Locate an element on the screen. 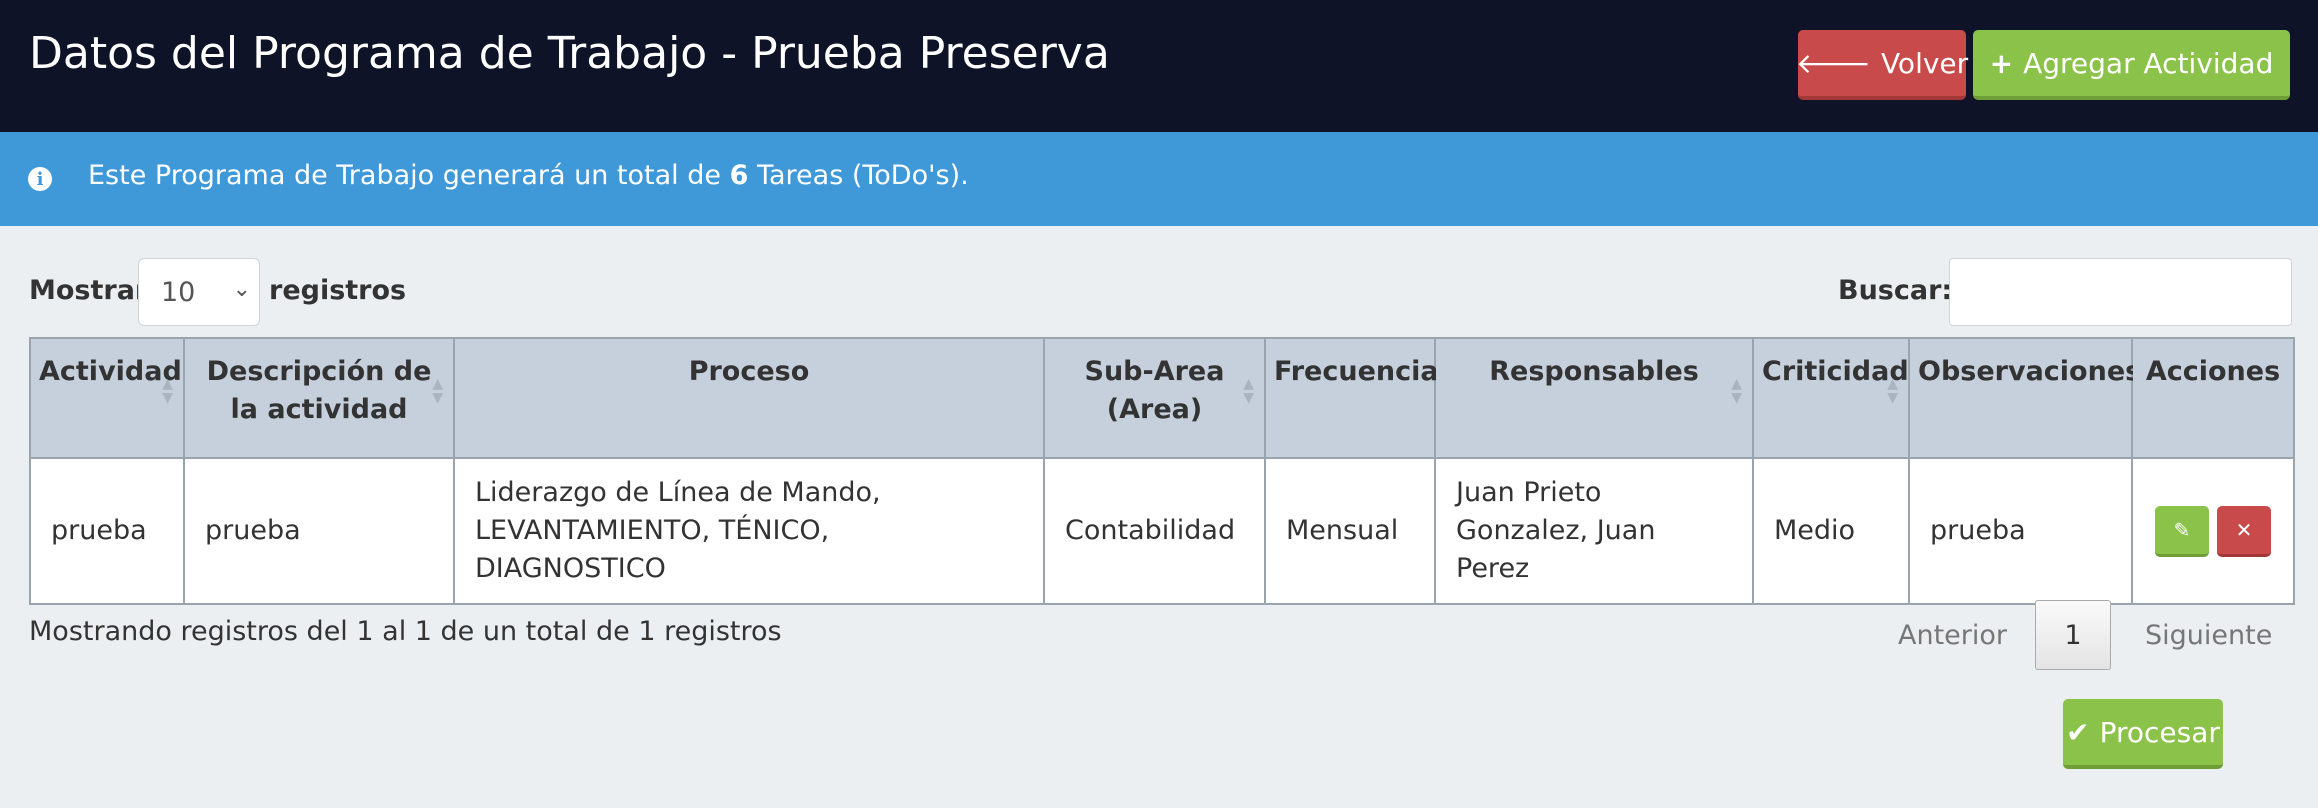  search-label: Buscar: is located at coordinates (1895, 290).